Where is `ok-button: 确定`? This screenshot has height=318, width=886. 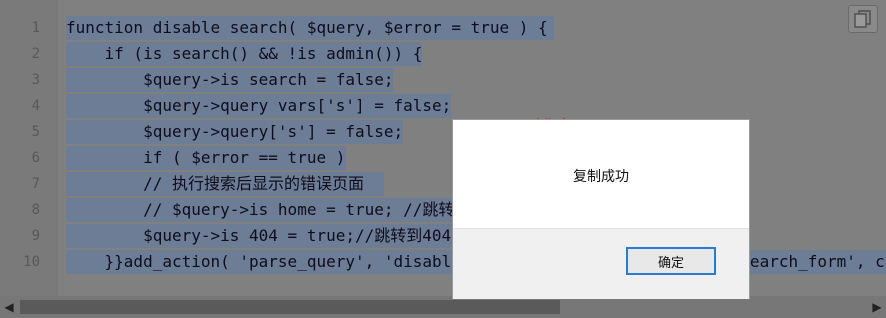 ok-button: 确定 is located at coordinates (671, 261).